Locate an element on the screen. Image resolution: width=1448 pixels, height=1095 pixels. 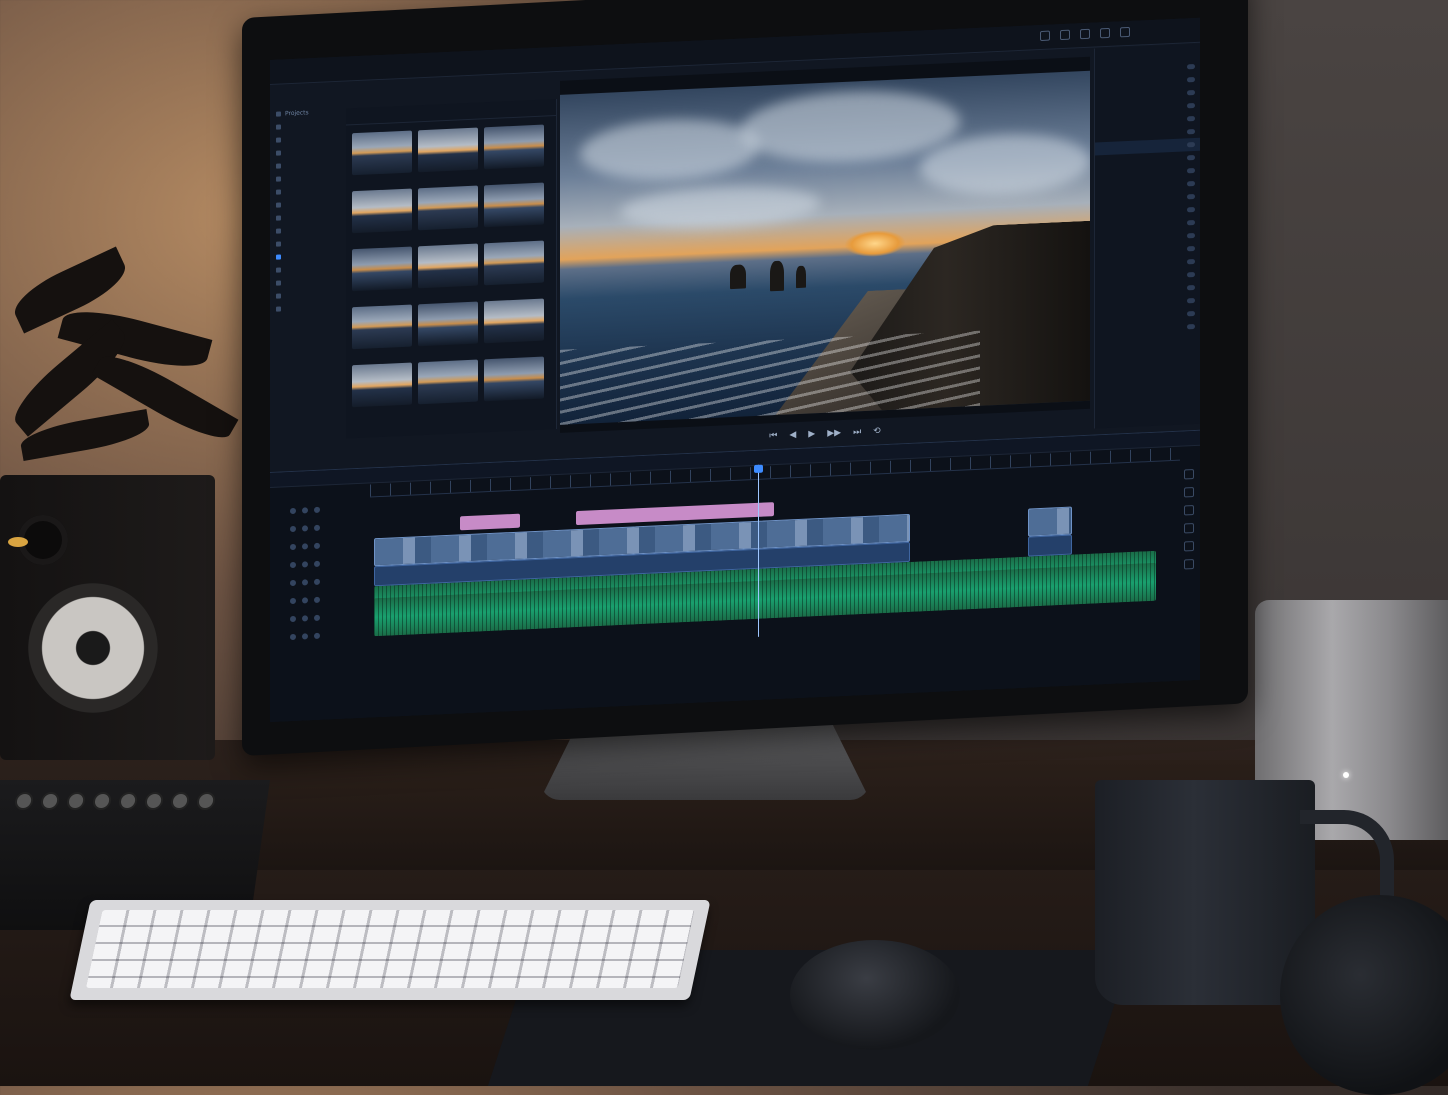
fast-forward-icon: ▶▶ is located at coordinates (834, 433).